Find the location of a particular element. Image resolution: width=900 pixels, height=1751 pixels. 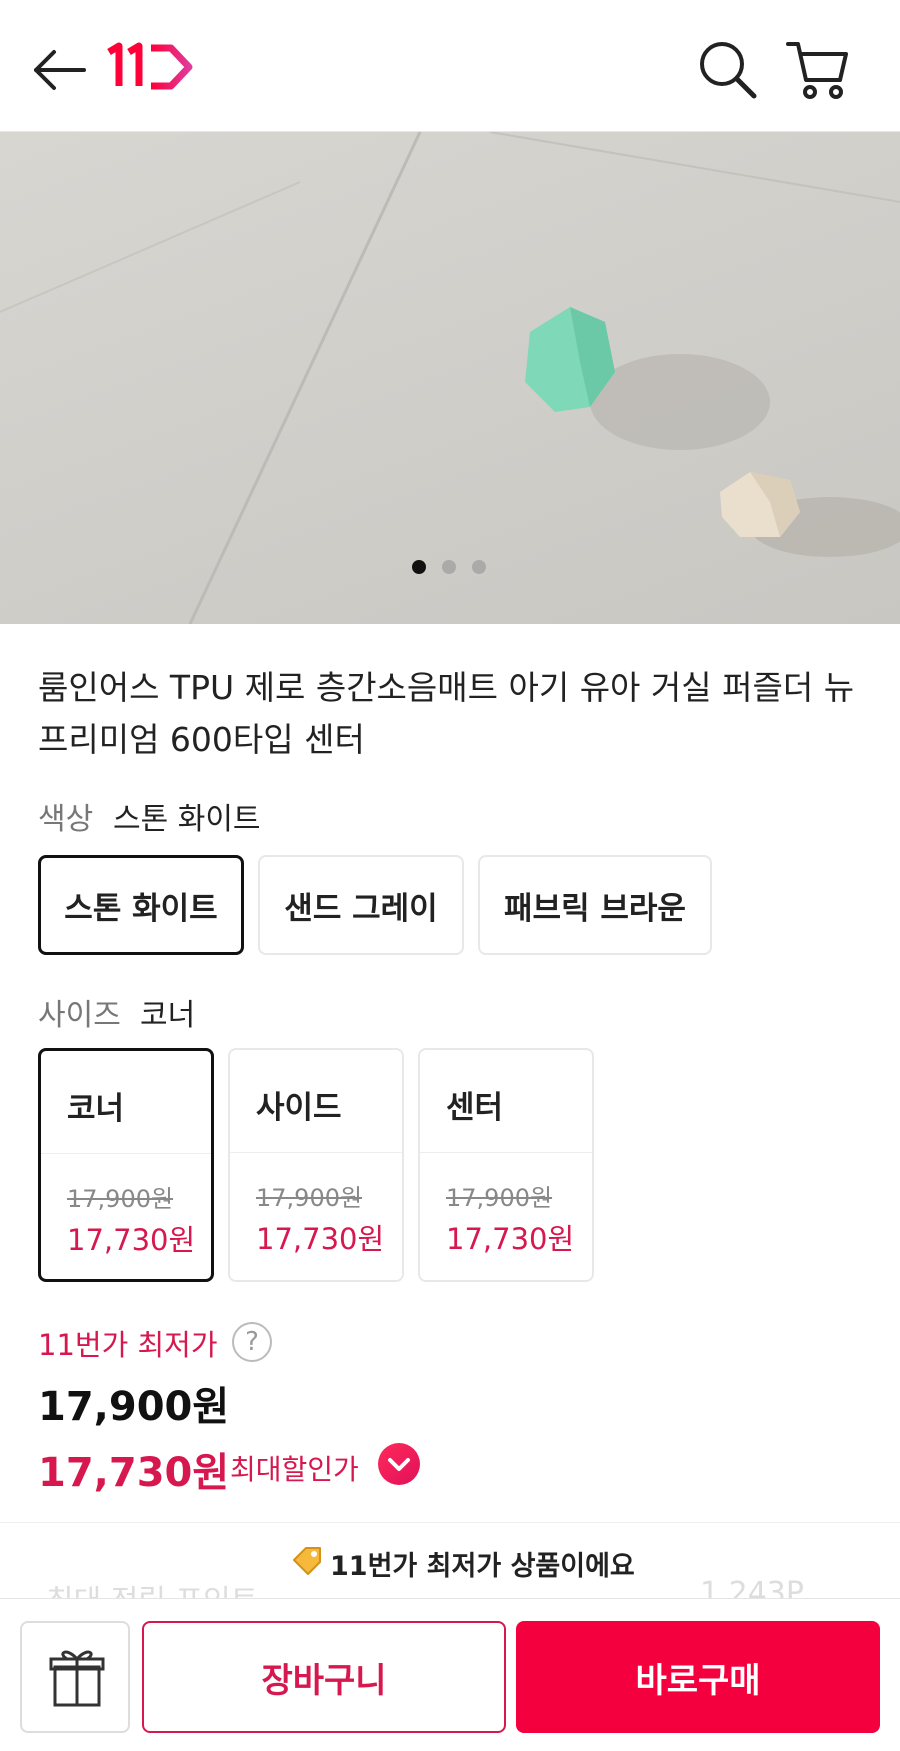

search-button is located at coordinates (728, 70).